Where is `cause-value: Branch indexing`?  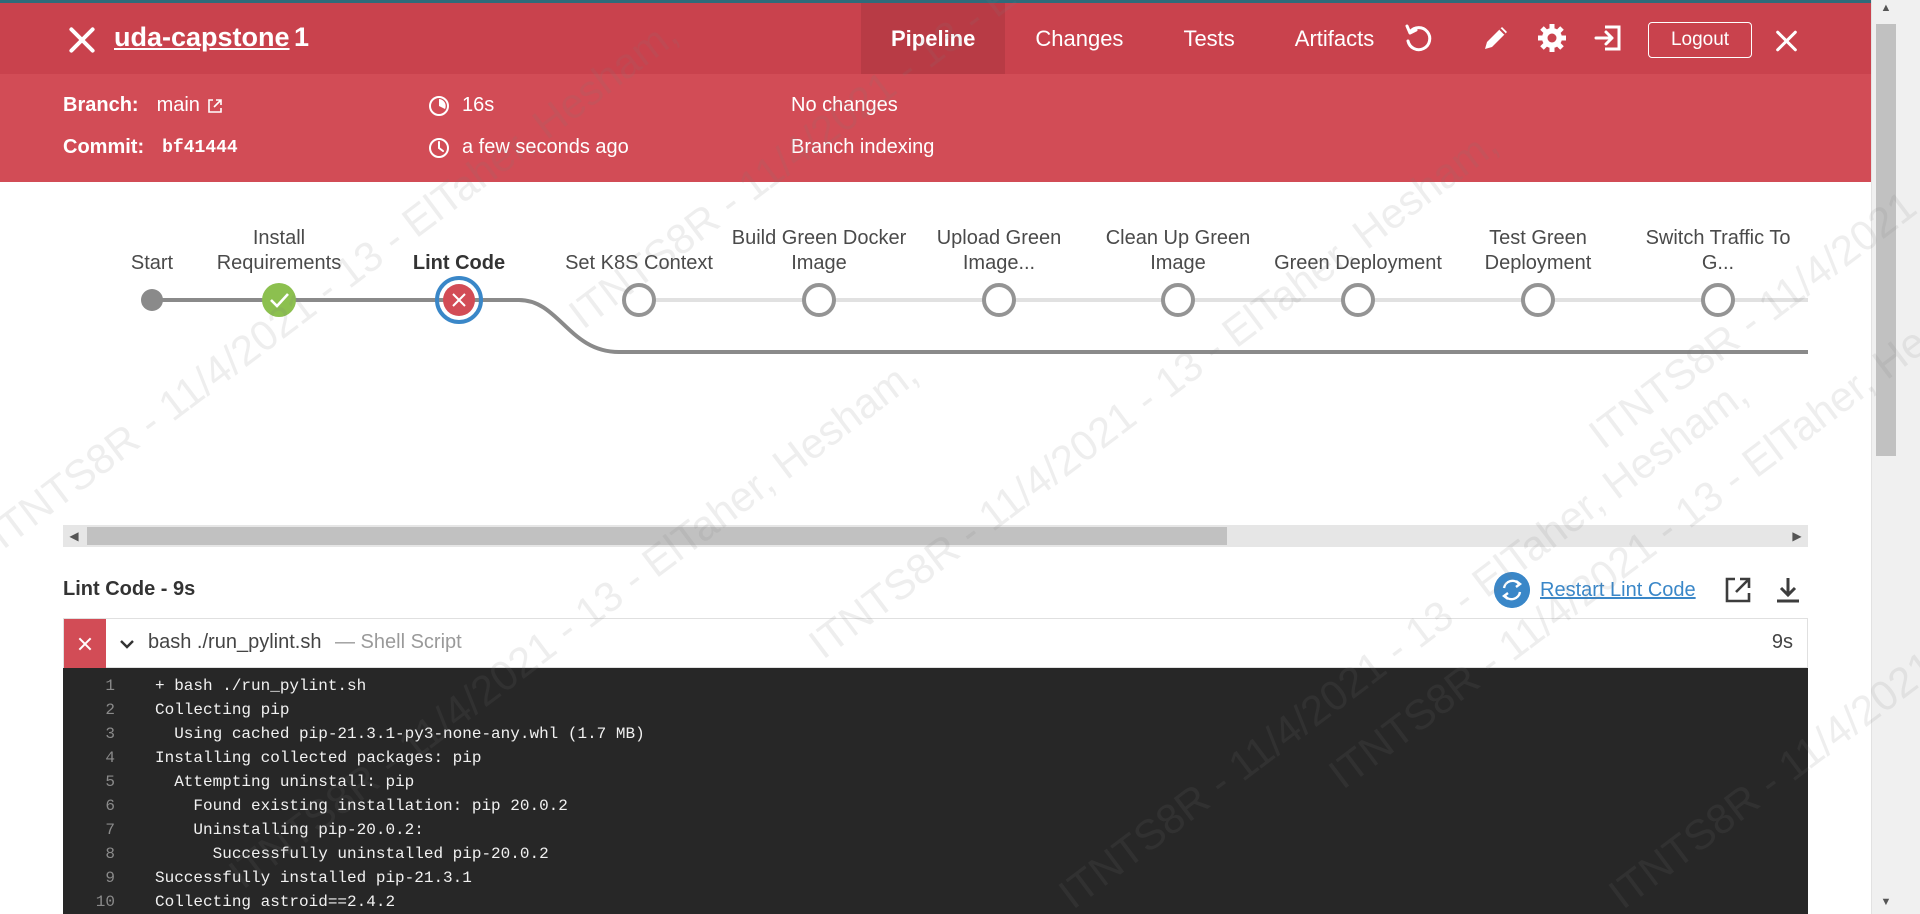
cause-value: Branch indexing is located at coordinates (863, 147).